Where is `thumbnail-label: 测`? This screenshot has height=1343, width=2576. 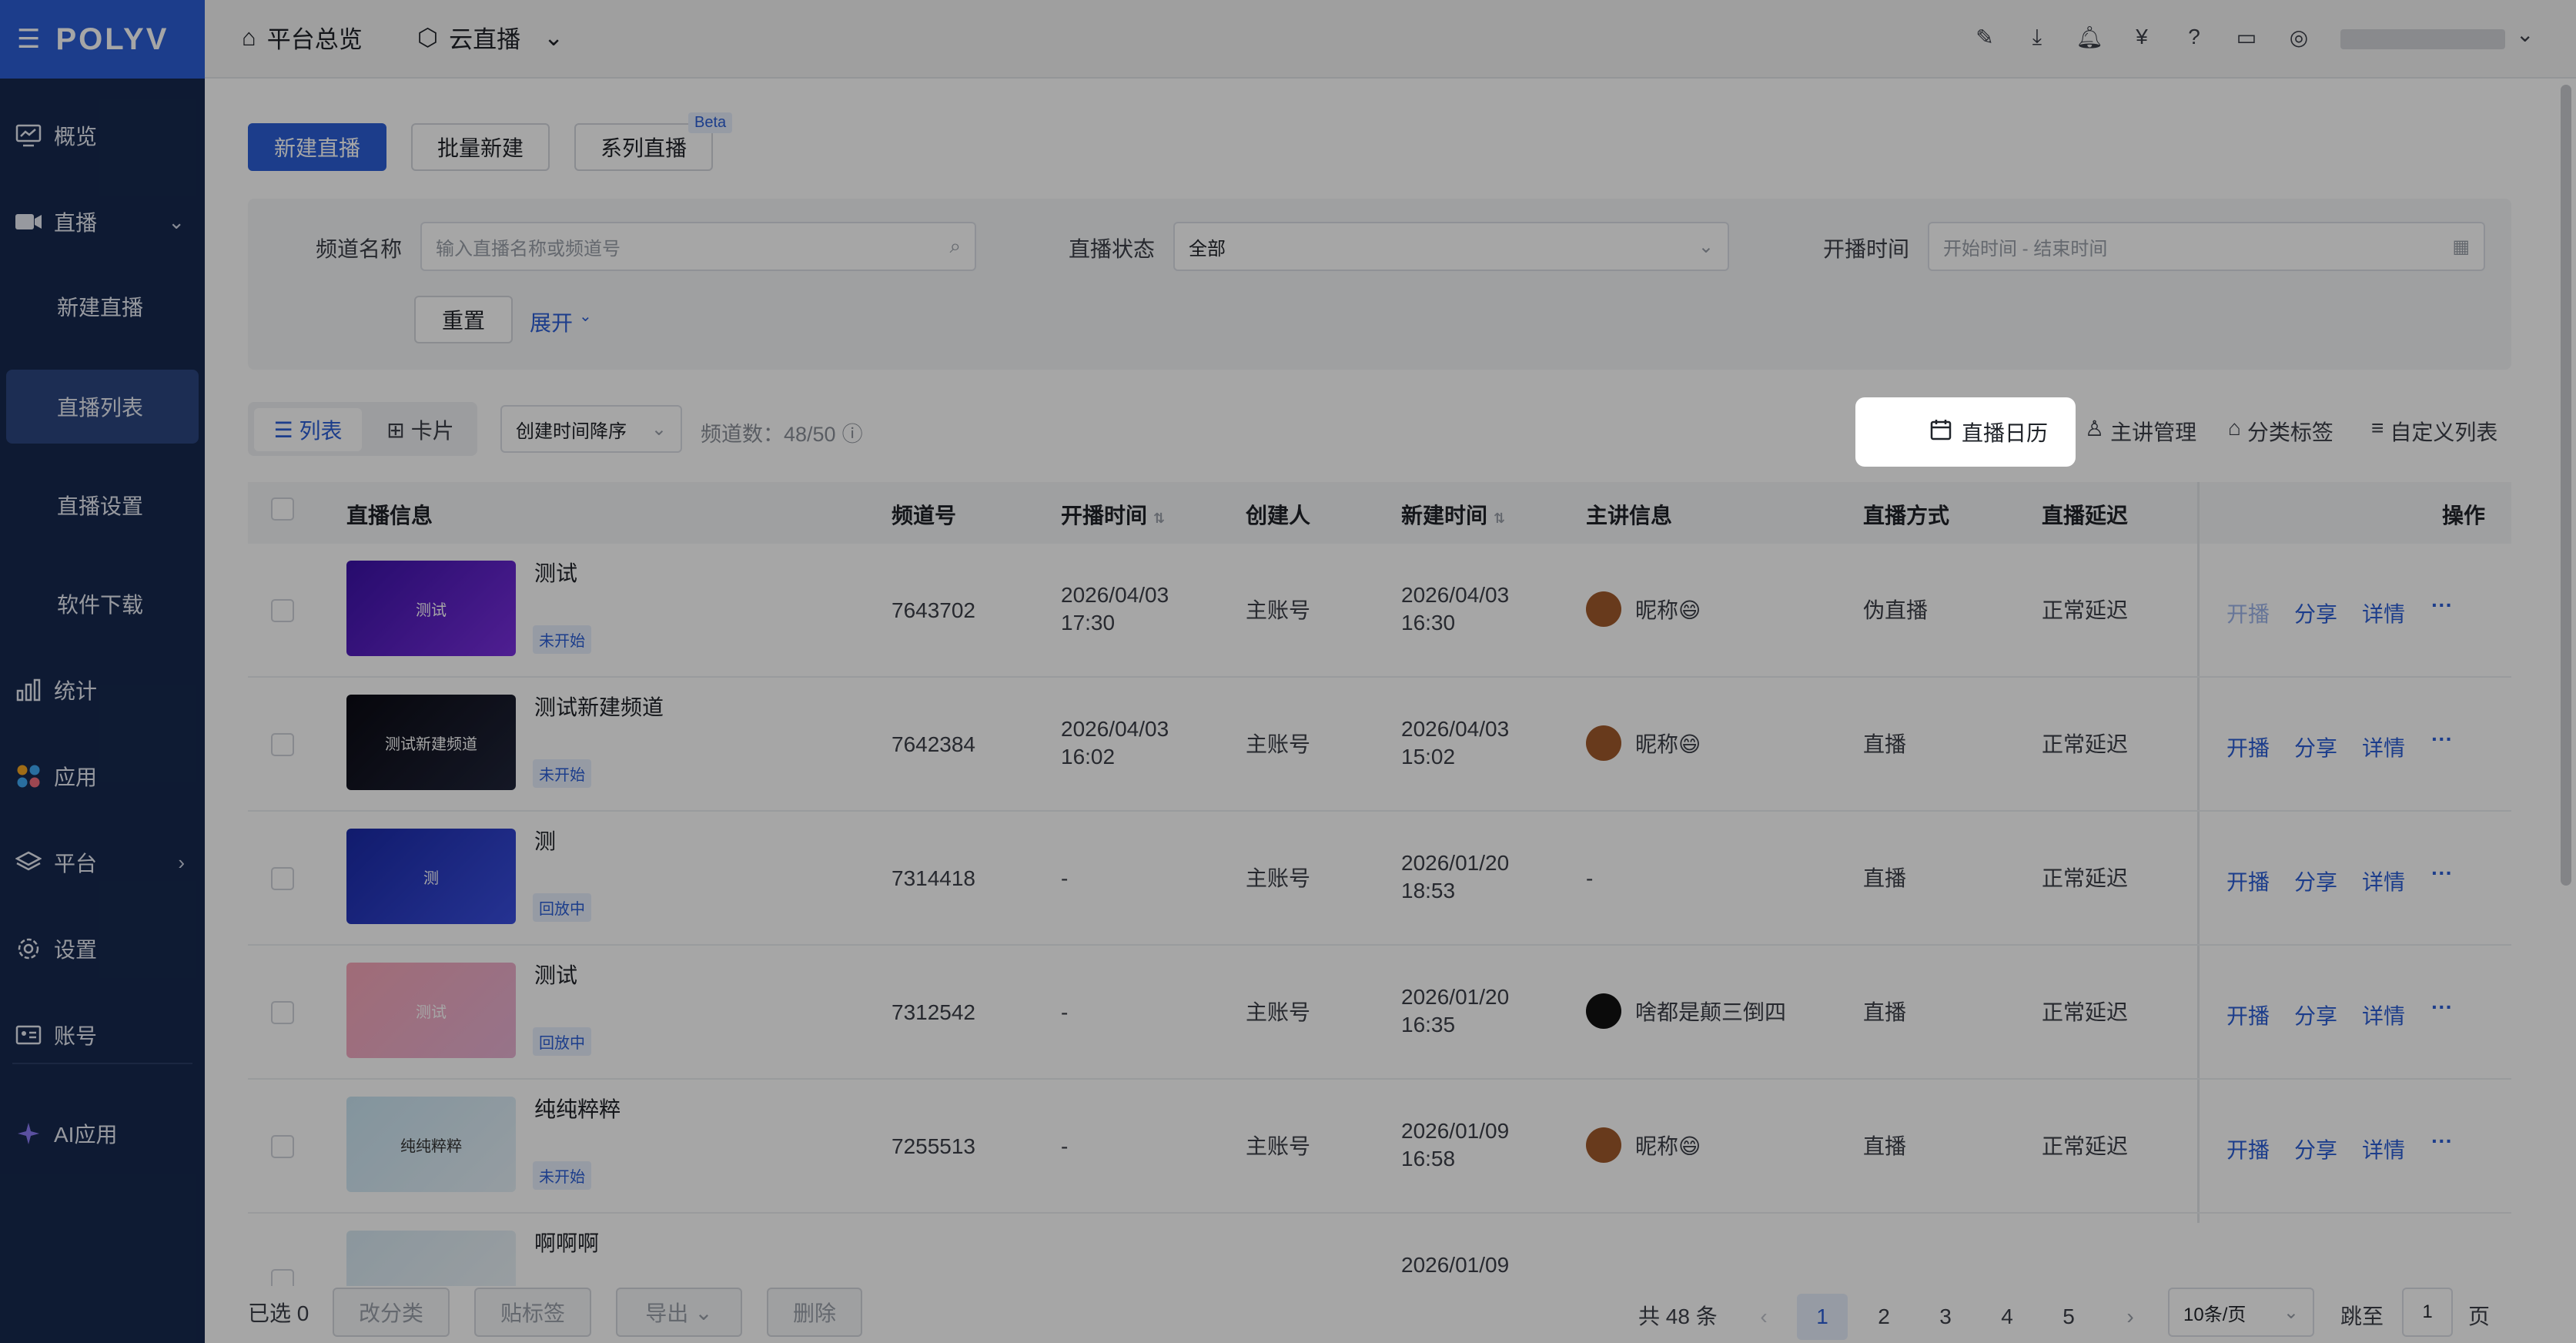 thumbnail-label: 测 is located at coordinates (431, 878).